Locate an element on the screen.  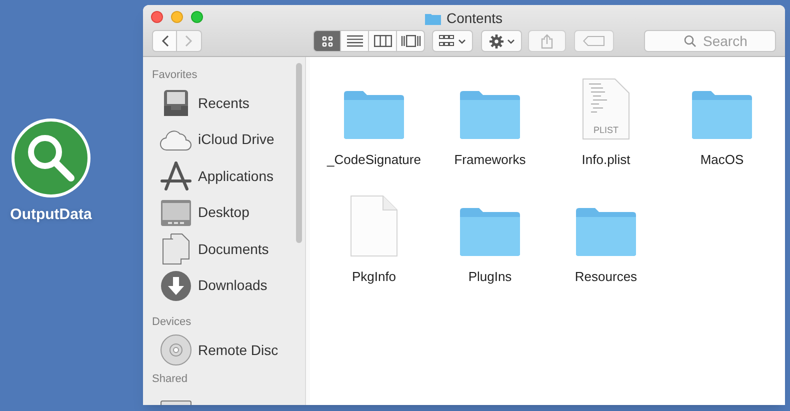
sidebar-section-header: Favorites is located at coordinates (175, 75).